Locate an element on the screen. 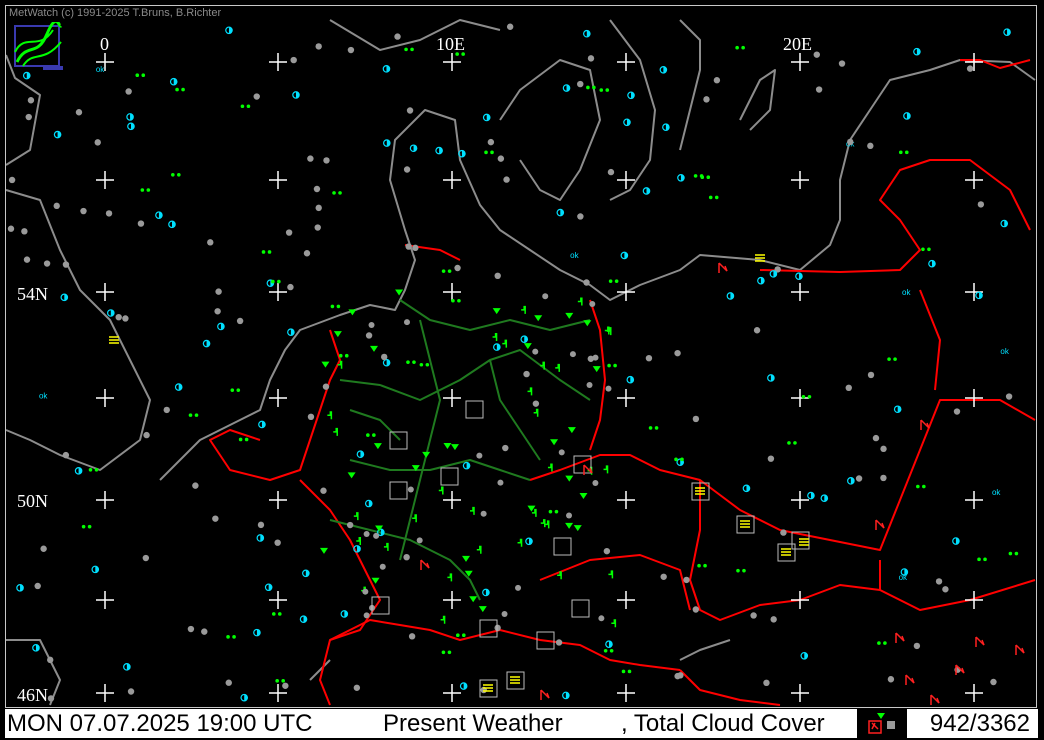 This screenshot has width=1044, height=740. lat-label-50n: 50N is located at coordinates (32, 501).